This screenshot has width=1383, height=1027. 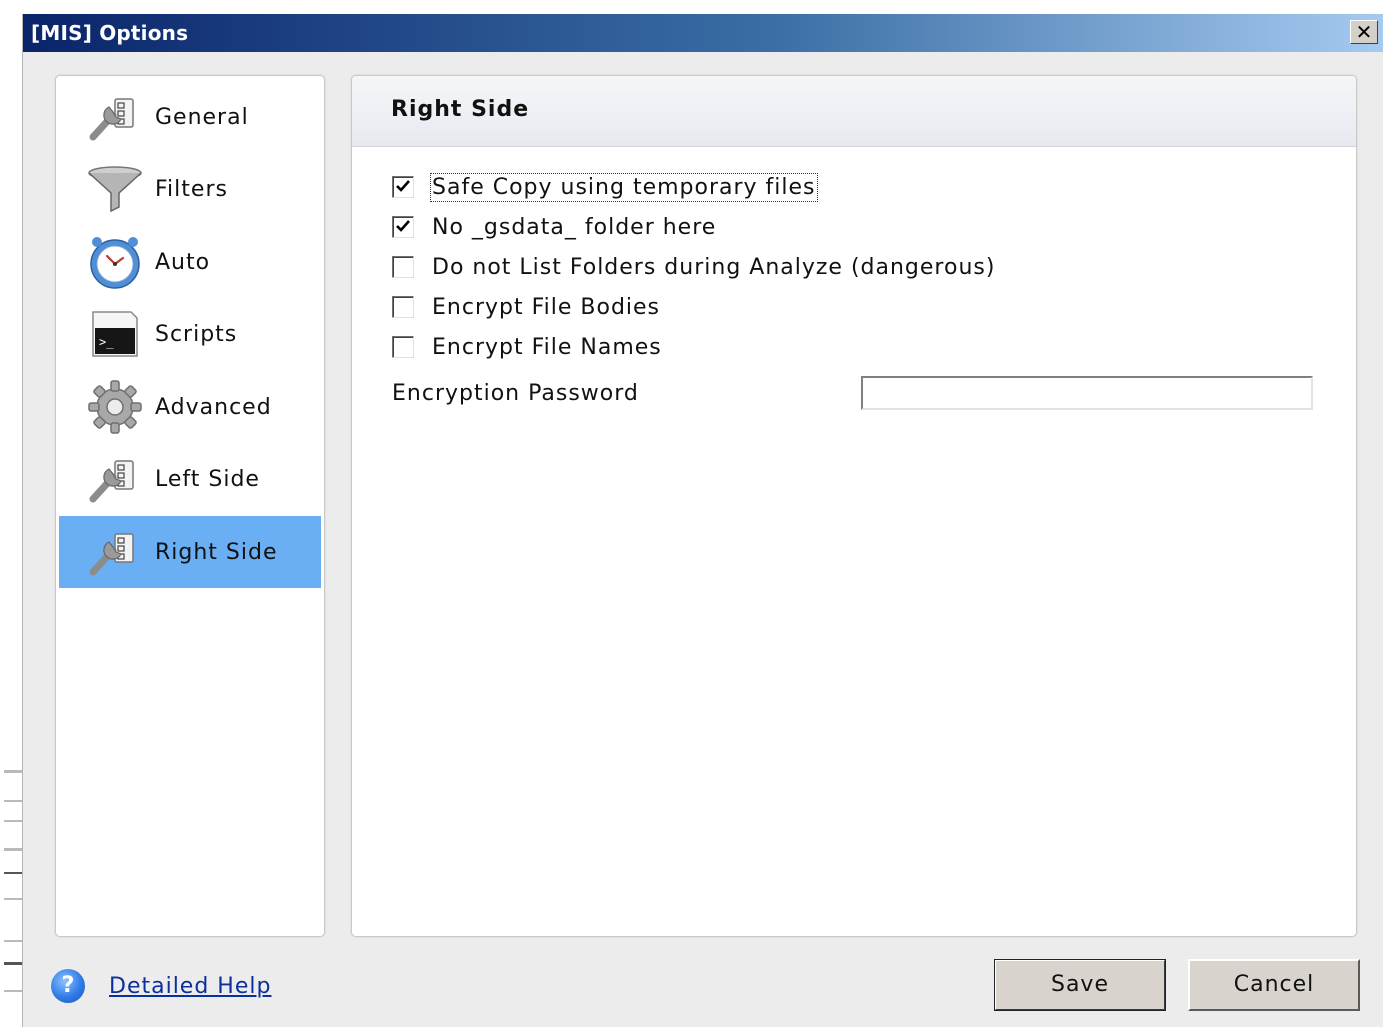 I want to click on encrypt-bodies-option: Encrypt File Bodies, so click(x=526, y=307).